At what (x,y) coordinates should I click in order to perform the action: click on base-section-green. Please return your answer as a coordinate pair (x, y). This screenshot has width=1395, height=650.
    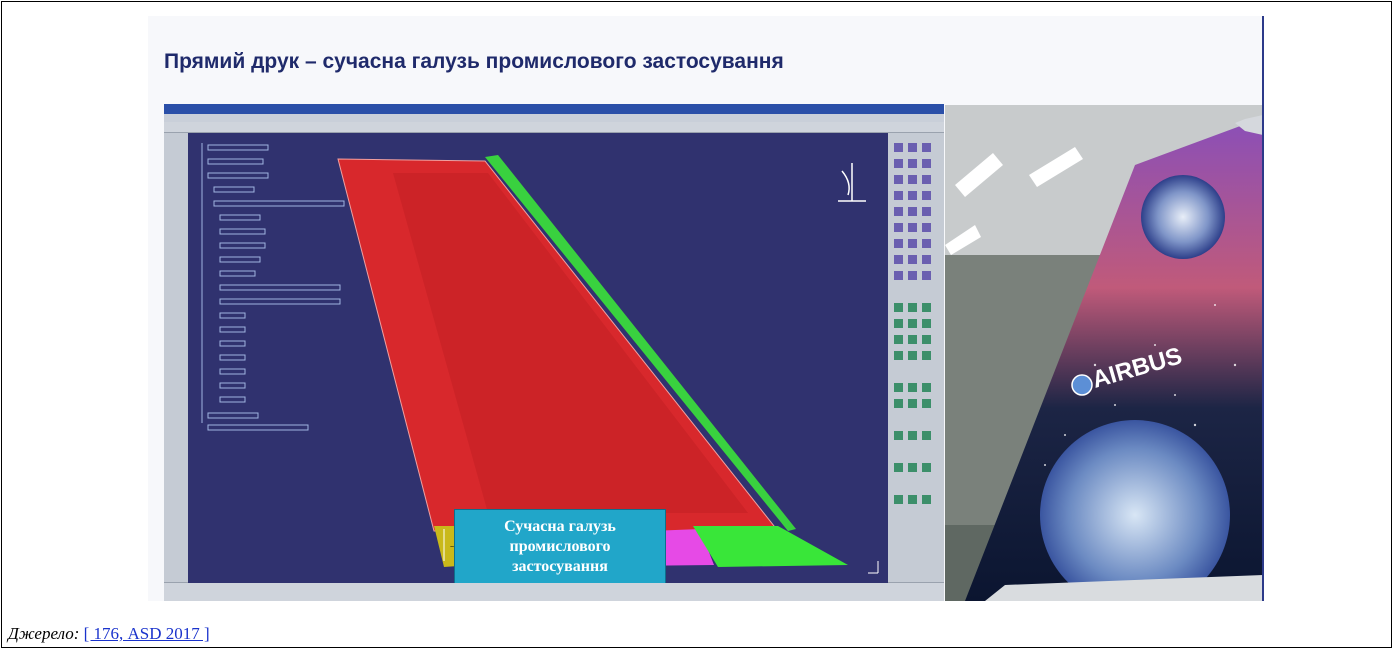
    Looking at the image, I should click on (770, 546).